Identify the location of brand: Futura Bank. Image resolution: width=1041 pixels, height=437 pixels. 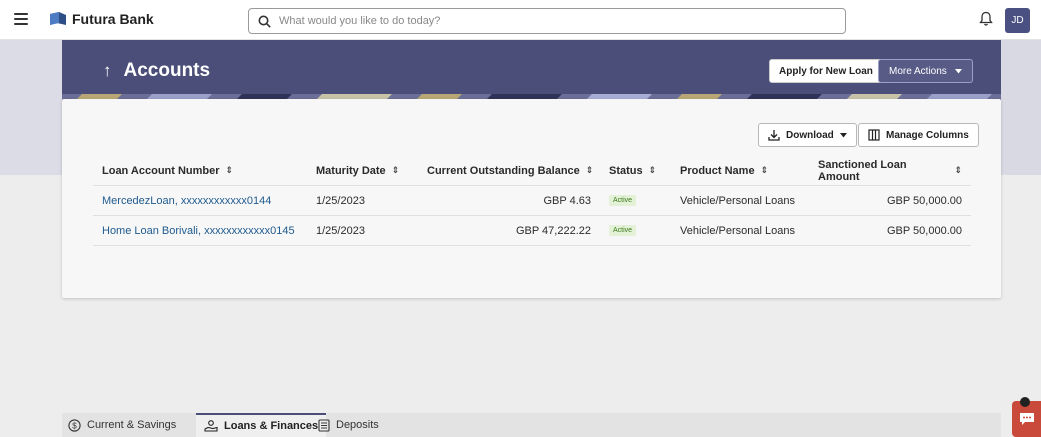
(102, 19).